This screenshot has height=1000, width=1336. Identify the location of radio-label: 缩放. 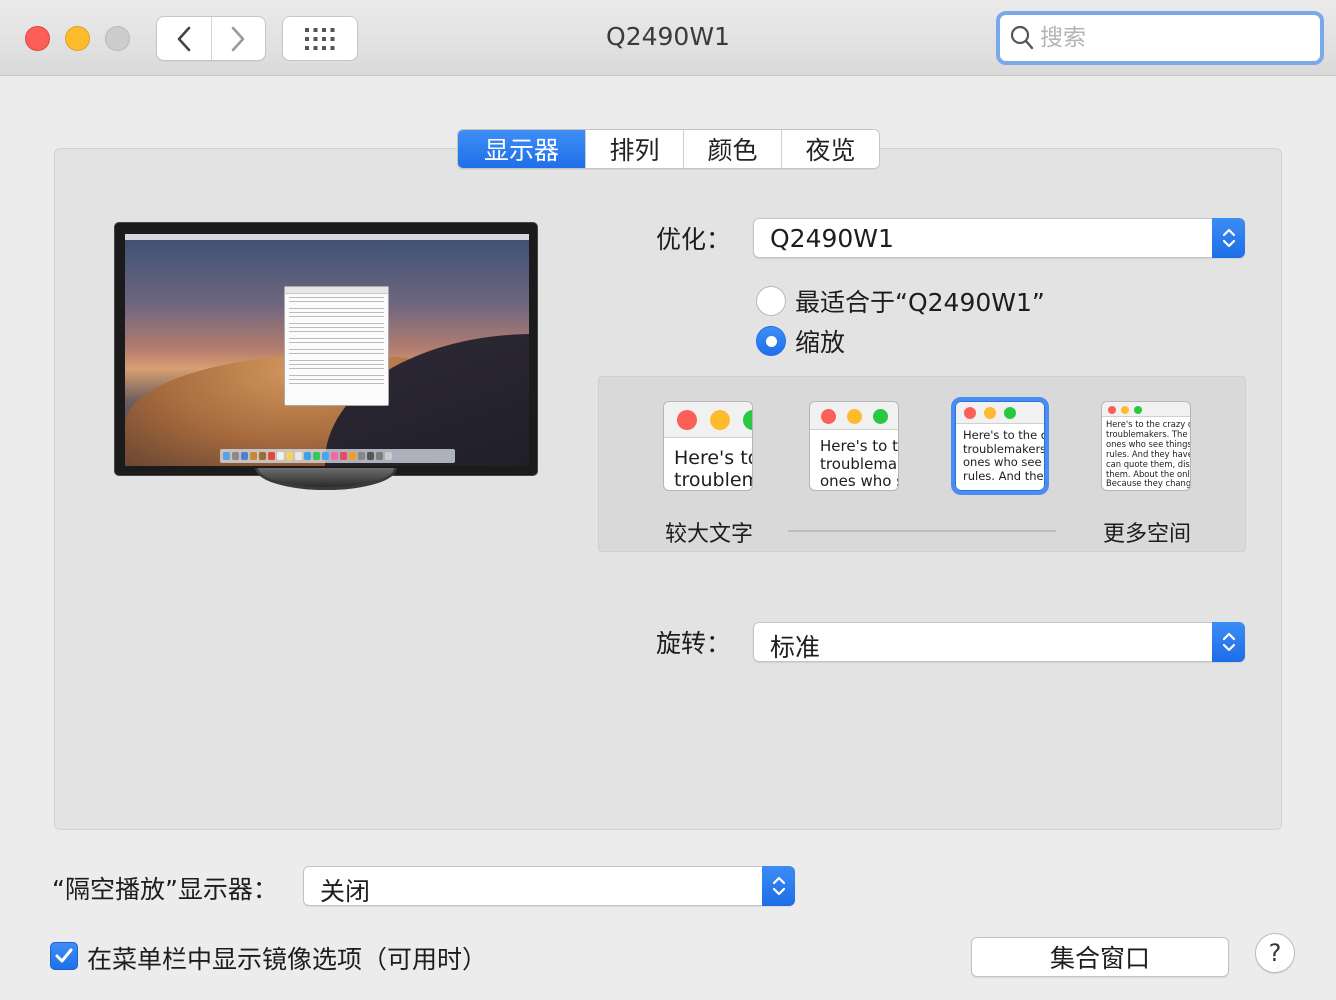
(820, 342).